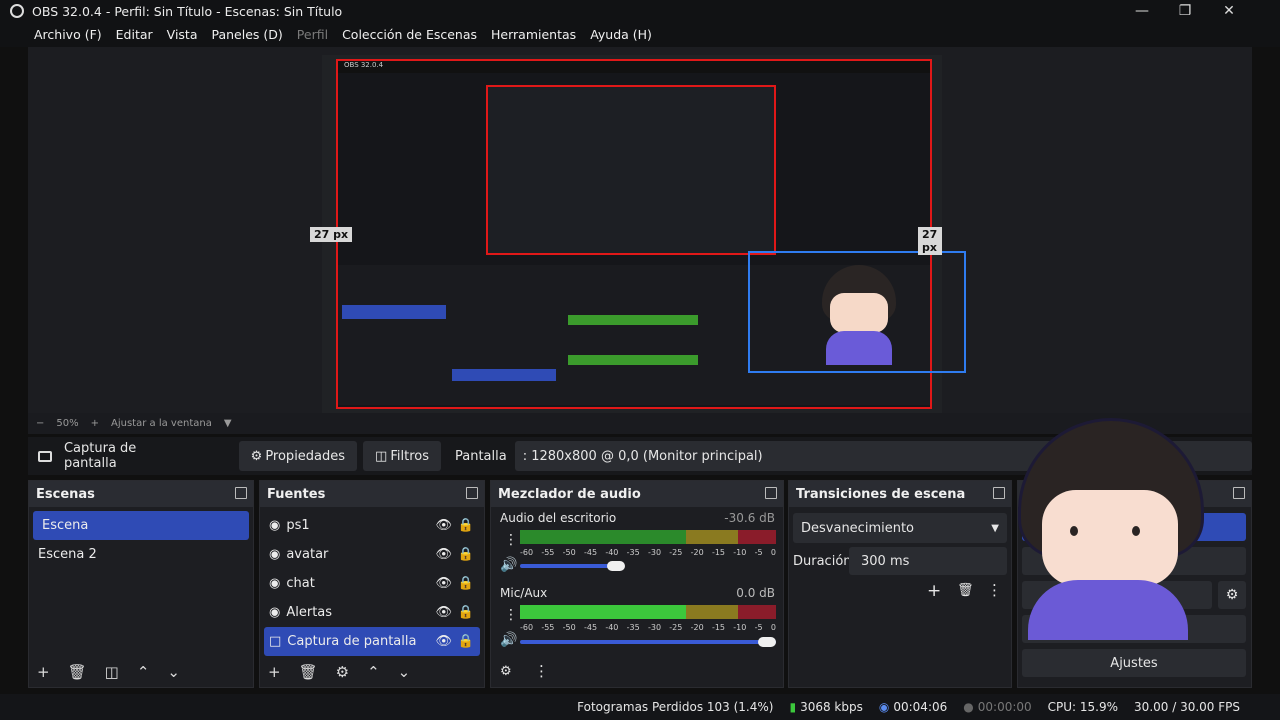 Image resolution: width=1280 pixels, height=720 pixels. I want to click on monitor-icon, so click(45, 456).